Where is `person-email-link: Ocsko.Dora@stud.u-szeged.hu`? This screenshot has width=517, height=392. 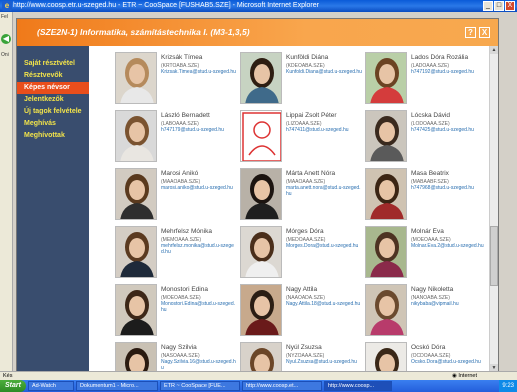 person-email-link: Ocsko.Dora@stud.u-szeged.hu is located at coordinates (449, 362).